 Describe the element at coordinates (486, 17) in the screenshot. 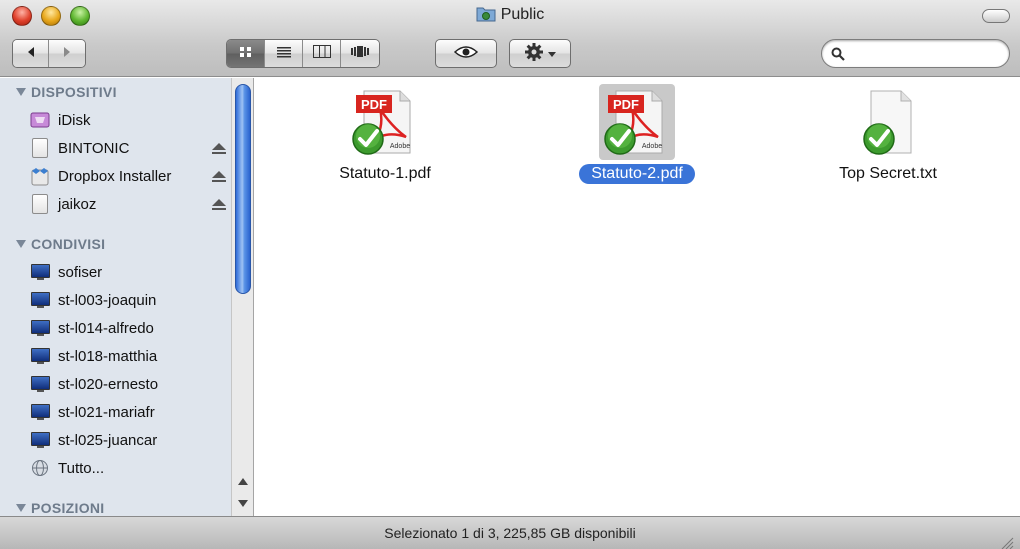

I see `public-folder-icon` at that location.